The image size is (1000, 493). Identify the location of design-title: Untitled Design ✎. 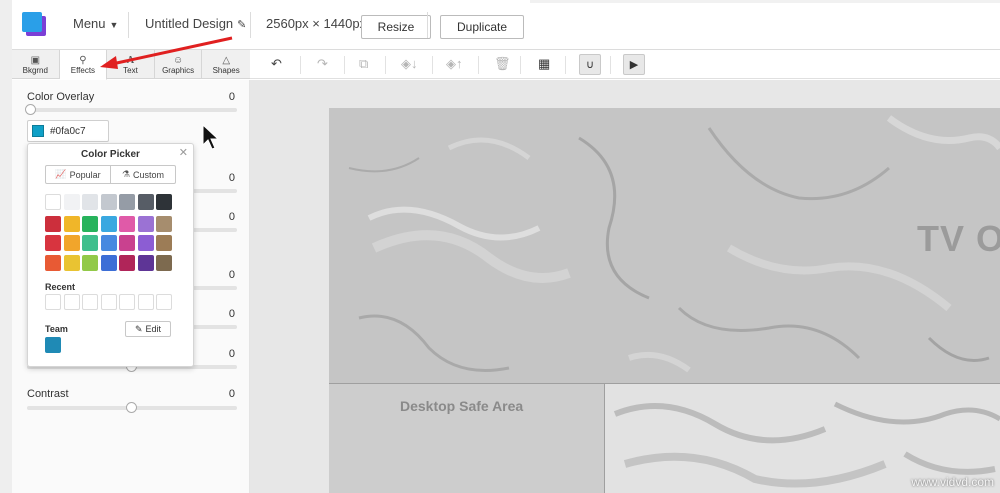
(195, 23).